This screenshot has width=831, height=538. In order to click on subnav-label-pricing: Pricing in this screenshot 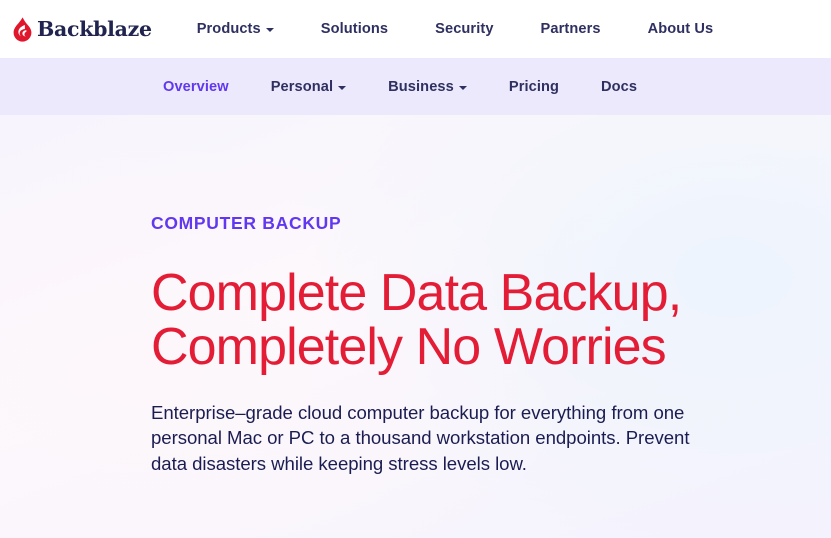, I will do `click(534, 86)`.